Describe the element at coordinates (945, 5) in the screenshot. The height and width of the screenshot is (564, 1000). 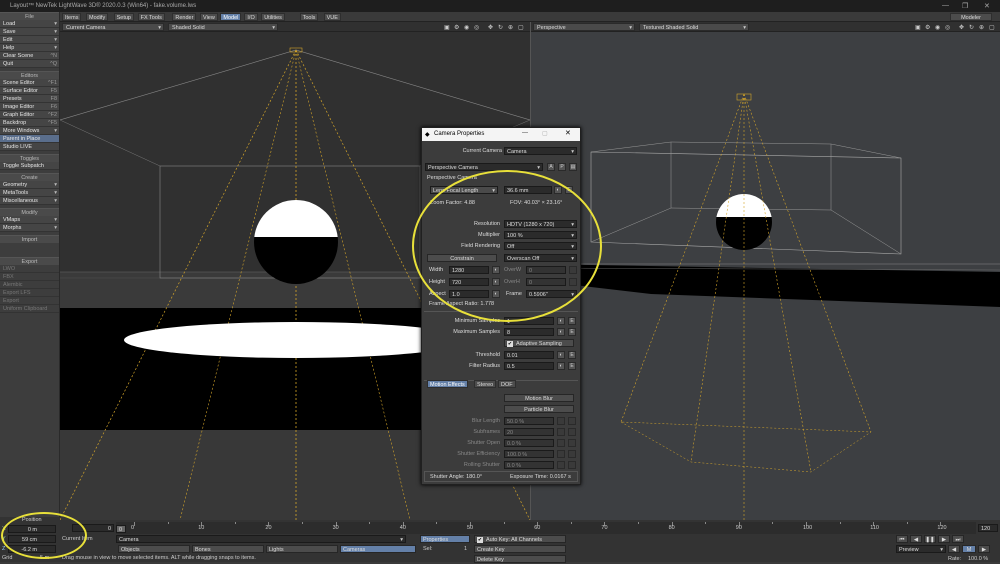
I see `minimize-icon: —` at that location.